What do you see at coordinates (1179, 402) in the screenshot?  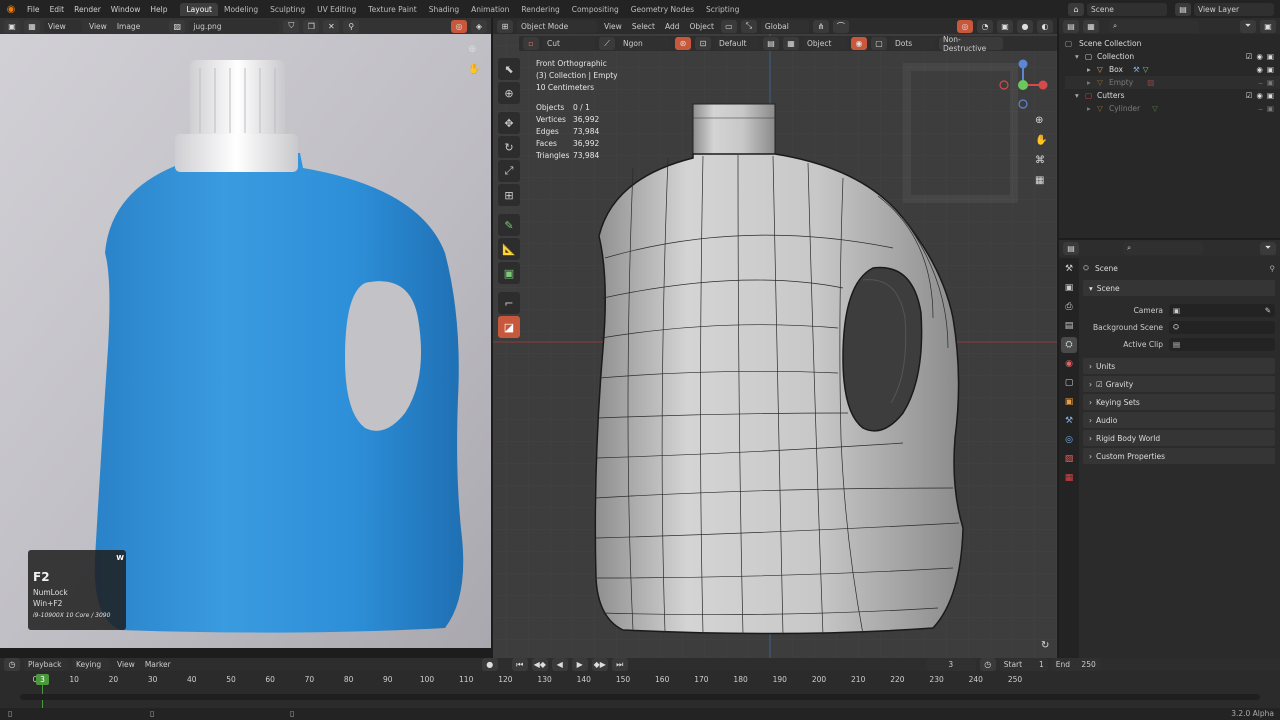 I see `panel-keying-sets: › Keying Sets` at bounding box center [1179, 402].